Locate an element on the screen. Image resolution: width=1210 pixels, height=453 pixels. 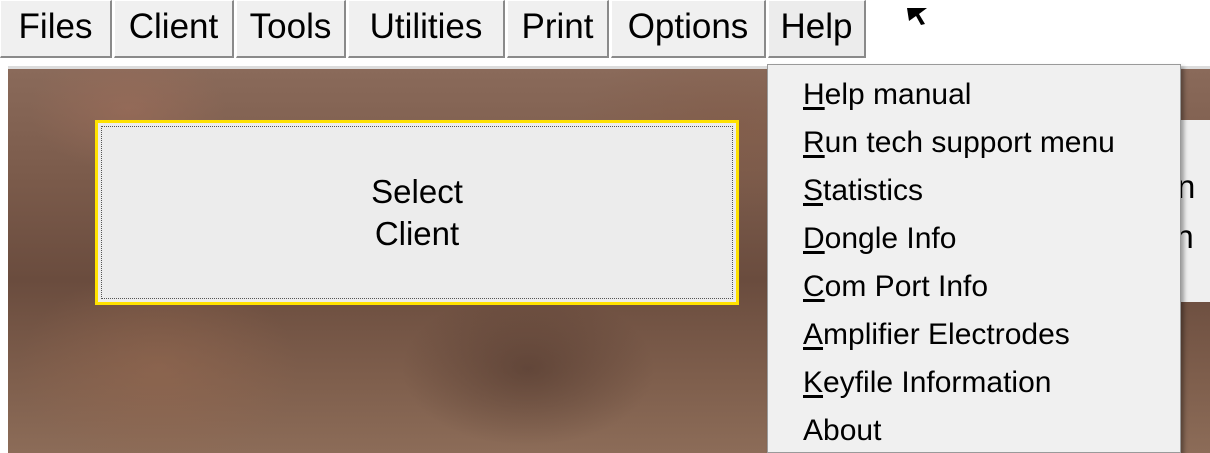
menu-utilities: Utilities is located at coordinates (426, 29).